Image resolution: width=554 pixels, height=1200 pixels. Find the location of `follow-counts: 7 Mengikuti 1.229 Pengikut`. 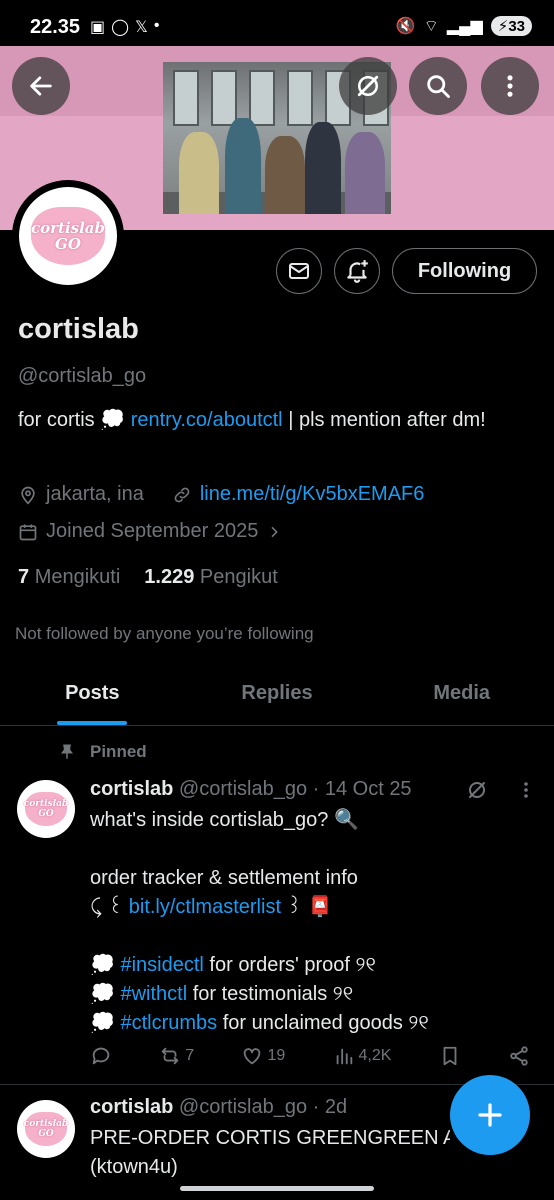

follow-counts: 7 Mengikuti 1.229 Pengikut is located at coordinates (148, 577).